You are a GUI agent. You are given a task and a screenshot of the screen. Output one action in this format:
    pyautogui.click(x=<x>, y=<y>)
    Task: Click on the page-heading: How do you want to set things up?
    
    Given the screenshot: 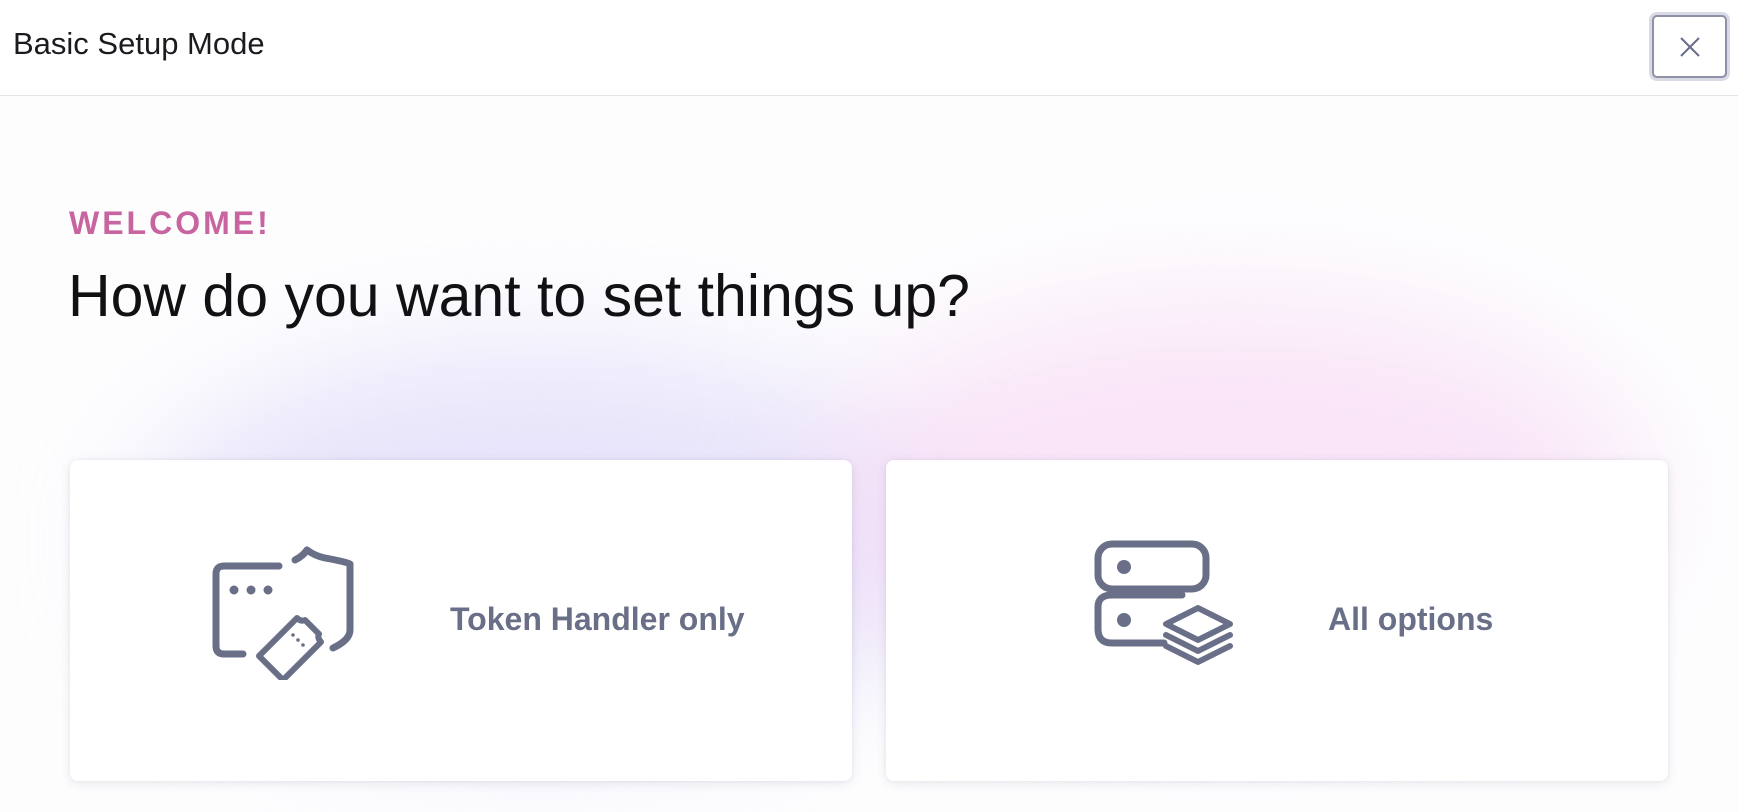 What is the action you would take?
    pyautogui.click(x=519, y=296)
    